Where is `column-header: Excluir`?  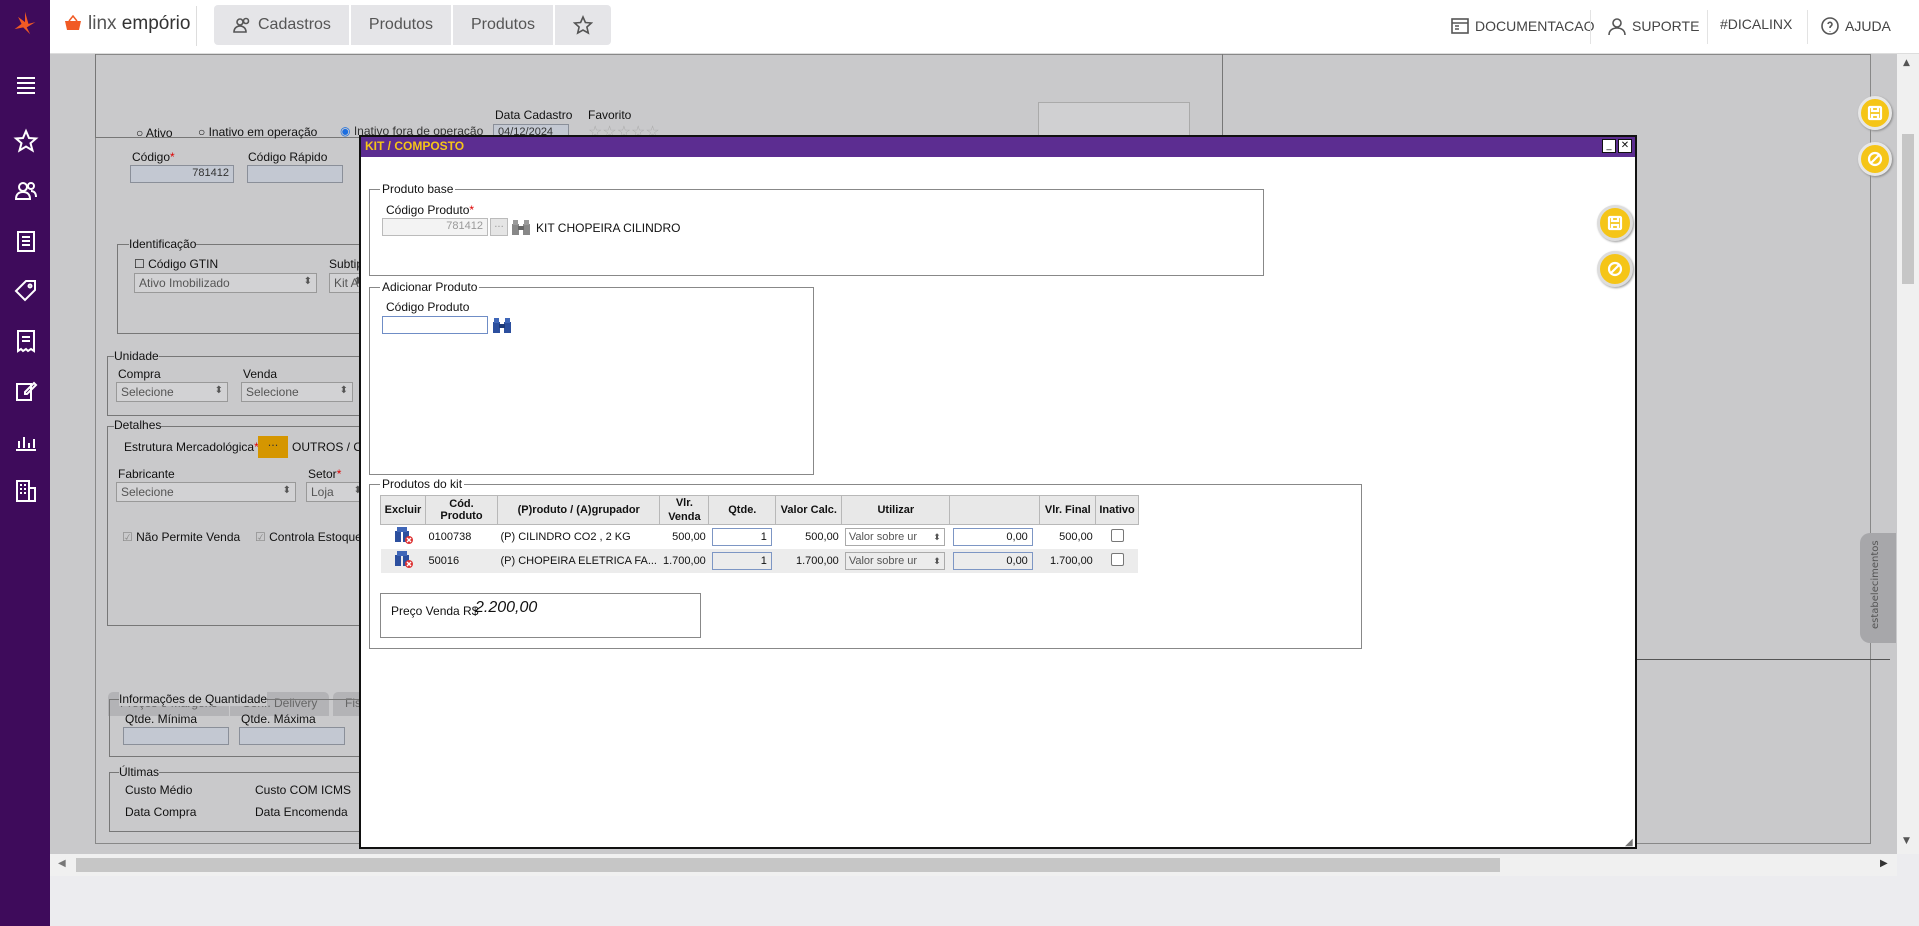 column-header: Excluir is located at coordinates (403, 510).